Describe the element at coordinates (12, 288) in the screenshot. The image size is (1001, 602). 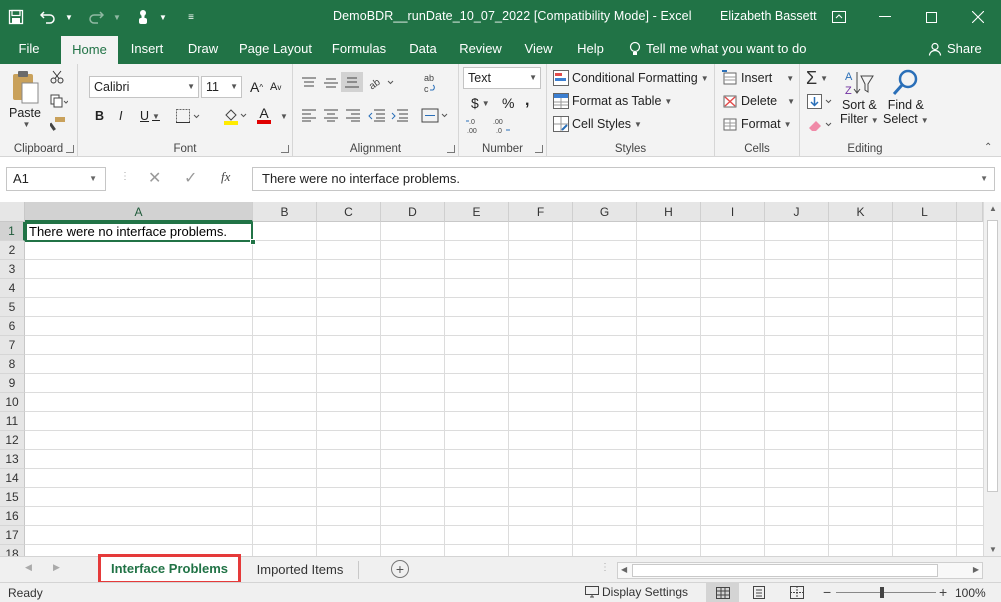
I see `row-header-4: 4` at that location.